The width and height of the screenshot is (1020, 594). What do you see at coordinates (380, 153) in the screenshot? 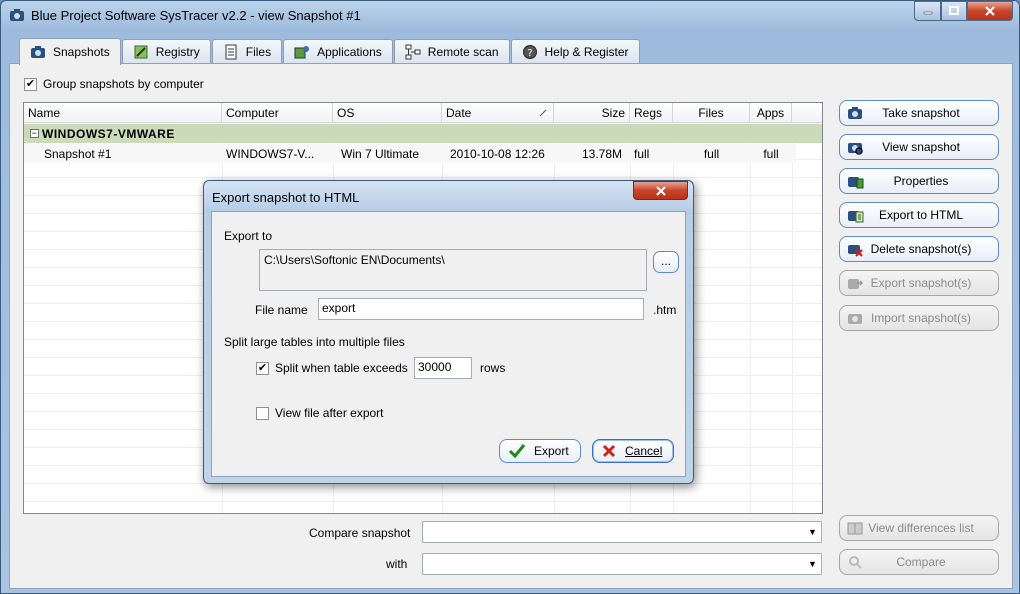
I see `cell-os: Win 7 Ultimate` at bounding box center [380, 153].